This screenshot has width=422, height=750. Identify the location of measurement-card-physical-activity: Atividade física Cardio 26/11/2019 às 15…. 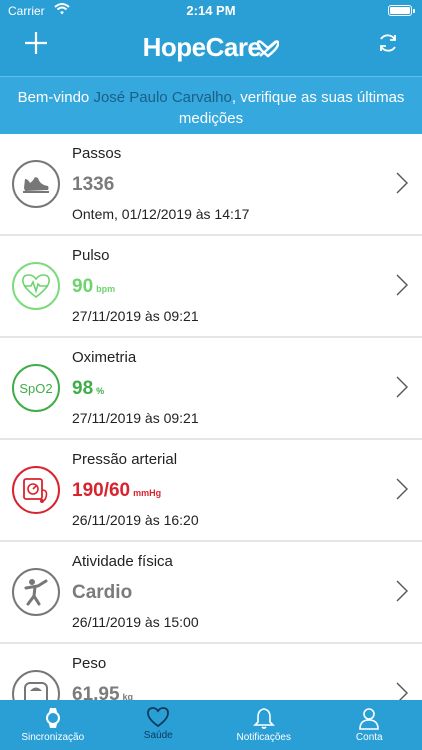
(211, 592).